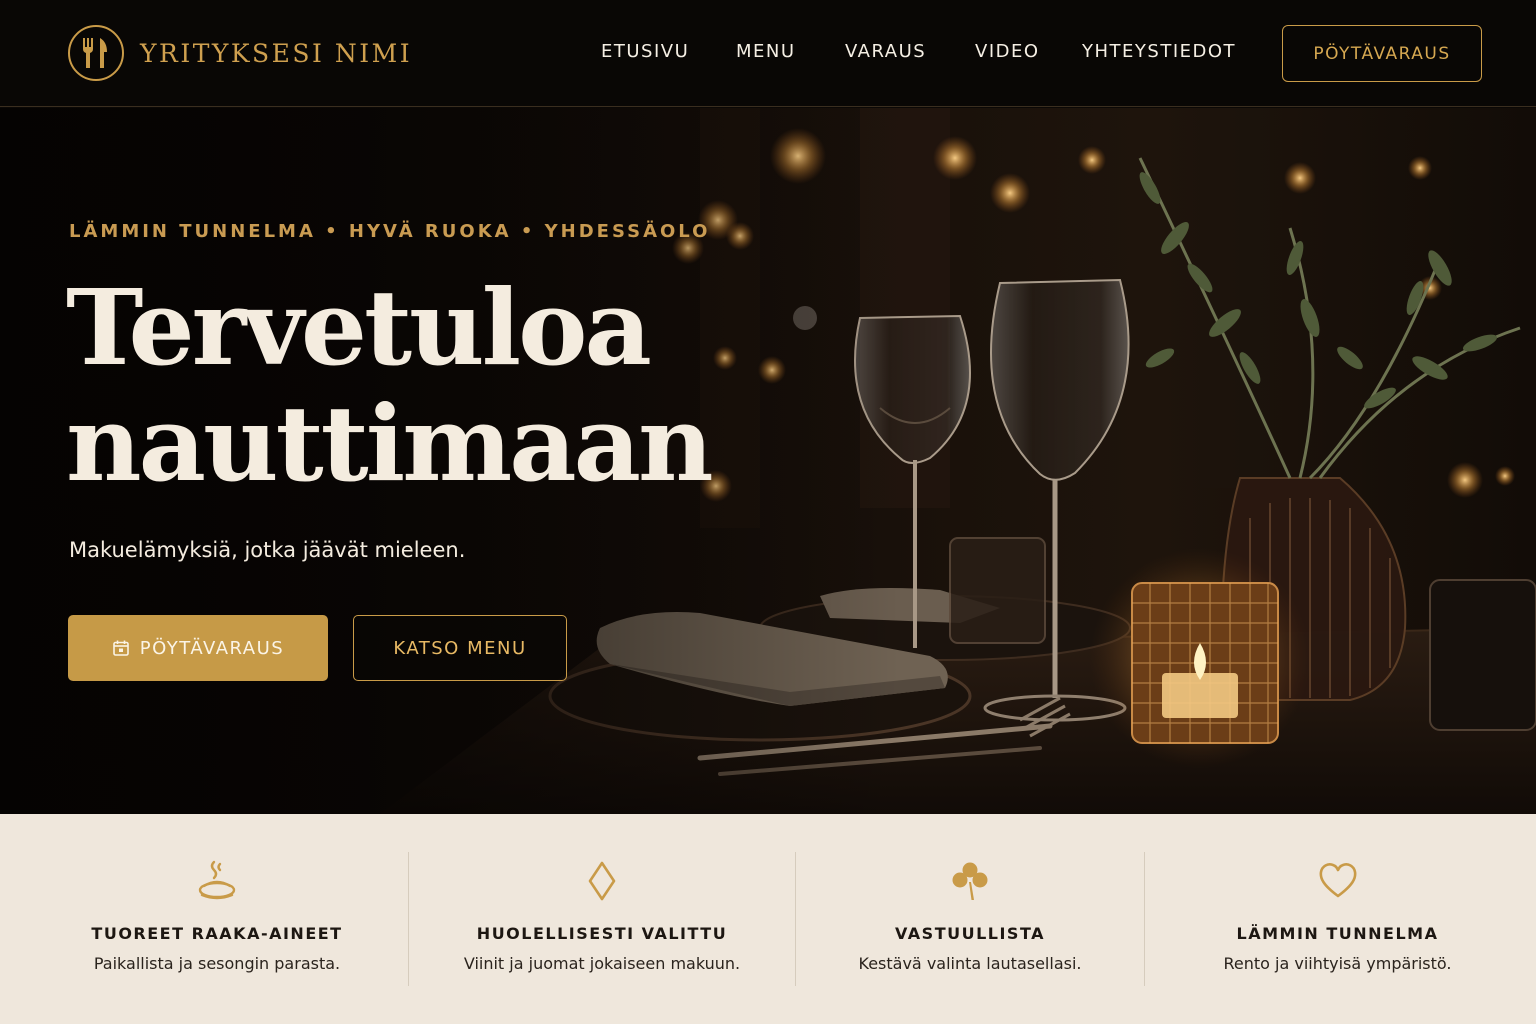  I want to click on feature-text: Rento ja viihtyisä ympäristö., so click(1337, 963).